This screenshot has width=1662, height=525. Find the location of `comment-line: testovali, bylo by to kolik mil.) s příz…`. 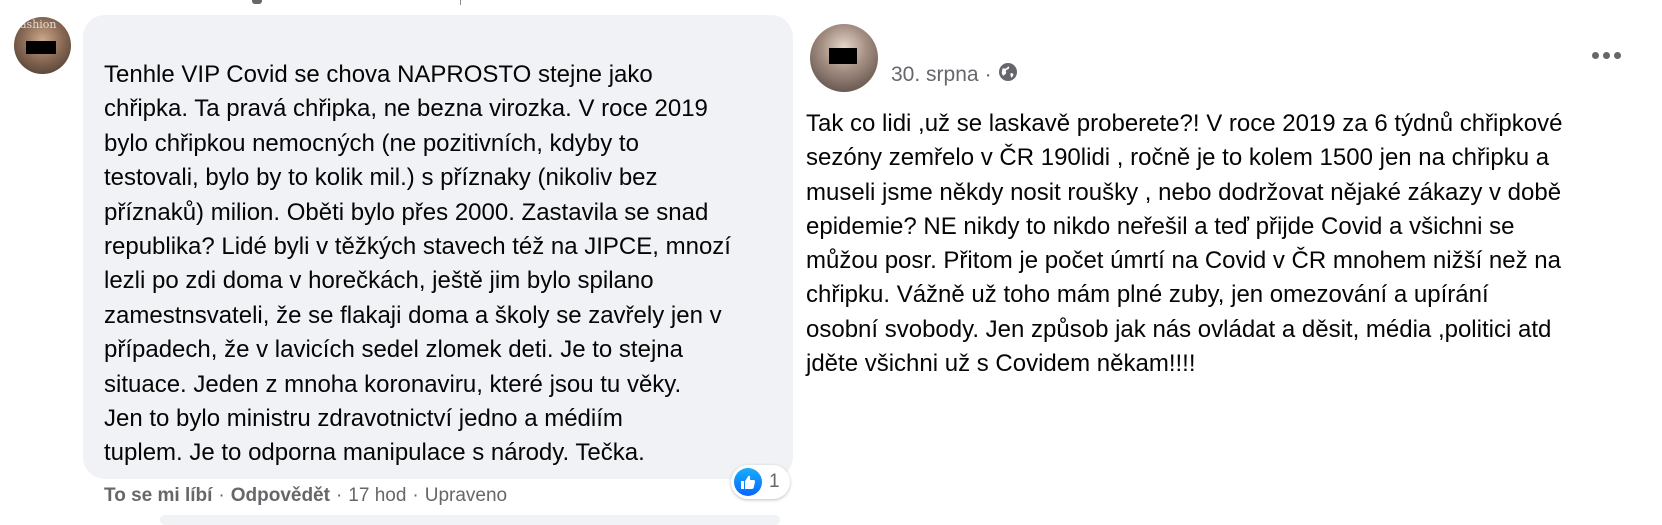

comment-line: testovali, bylo by to kolik mil.) s příz… is located at coordinates (381, 178).